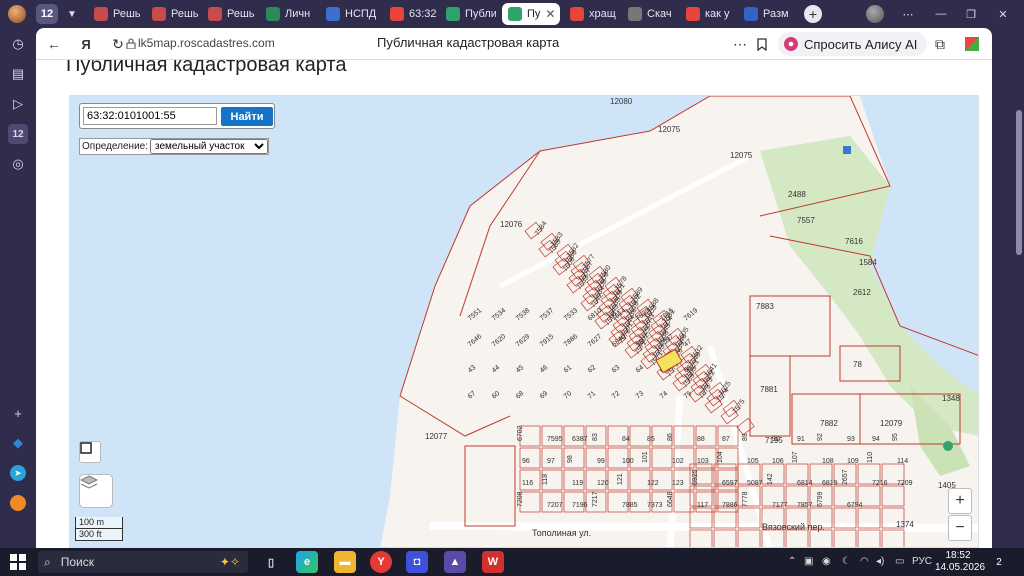  What do you see at coordinates (18, 562) in the screenshot?
I see `start-button` at bounding box center [18, 562].